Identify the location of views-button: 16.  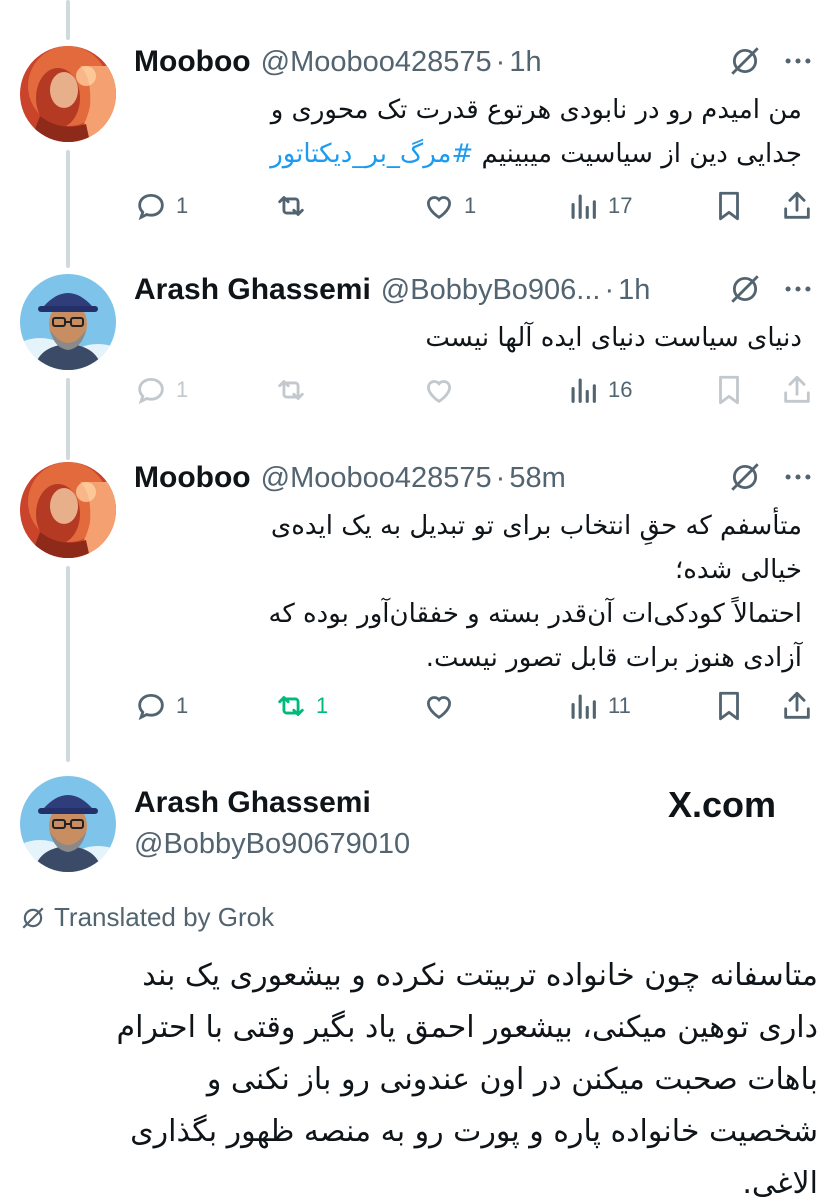
(599, 390).